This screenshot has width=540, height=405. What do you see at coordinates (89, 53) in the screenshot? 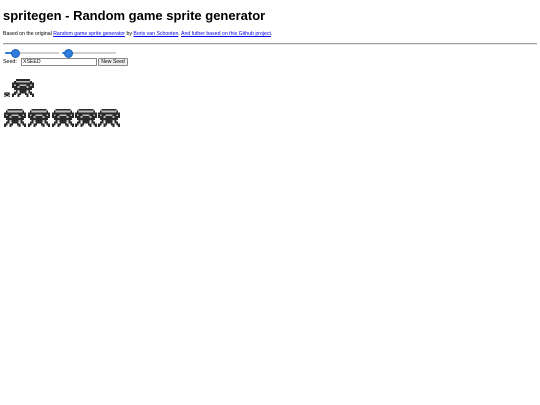
I see `scale-slider` at bounding box center [89, 53].